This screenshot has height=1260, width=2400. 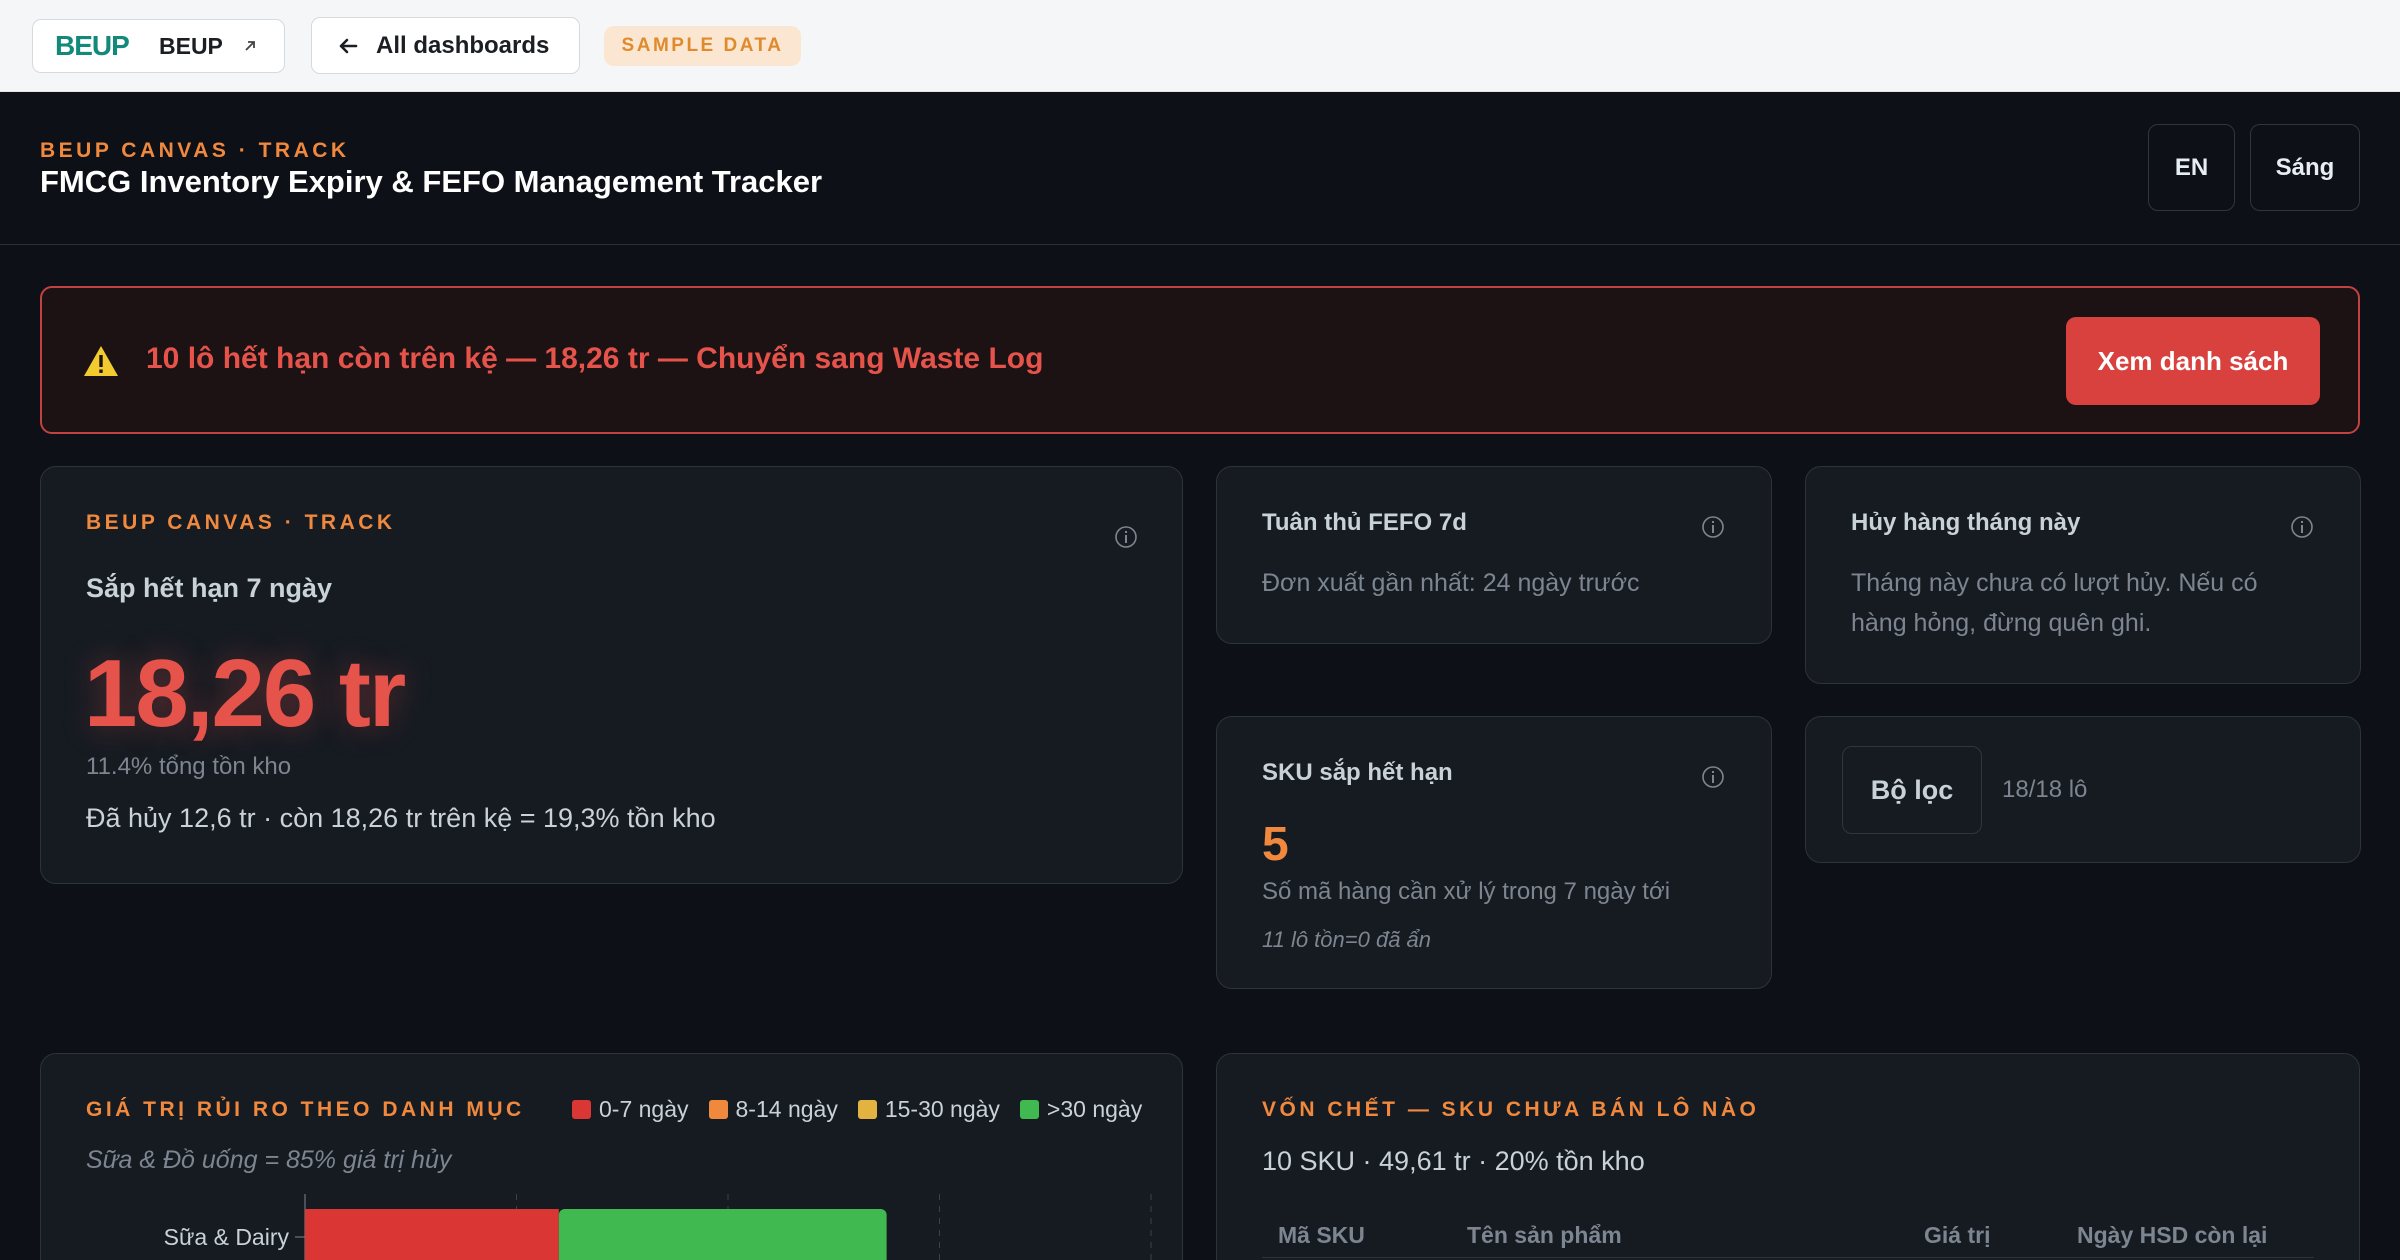 What do you see at coordinates (1957, 1235) in the screenshot?
I see `column-header-value: Giá trị` at bounding box center [1957, 1235].